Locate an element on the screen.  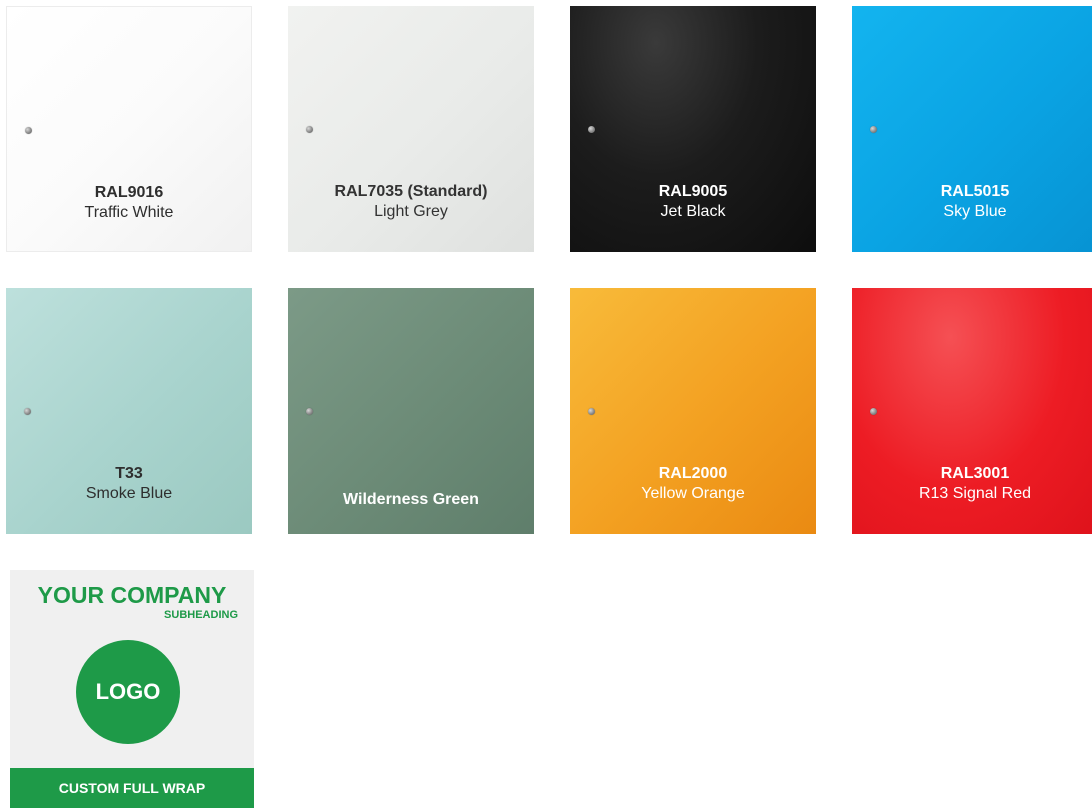
company-name: YOUR COMPANY is located at coordinates (132, 595).